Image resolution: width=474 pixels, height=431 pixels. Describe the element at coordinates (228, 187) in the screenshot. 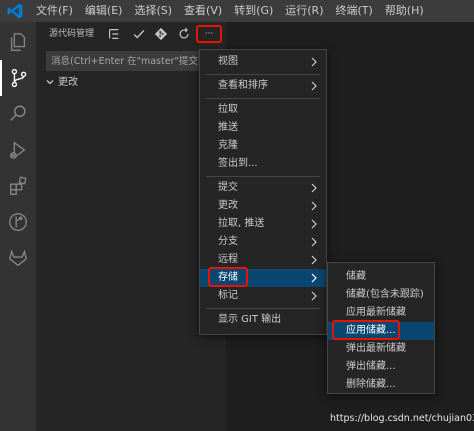

I see `menu-item-label: 提交` at that location.